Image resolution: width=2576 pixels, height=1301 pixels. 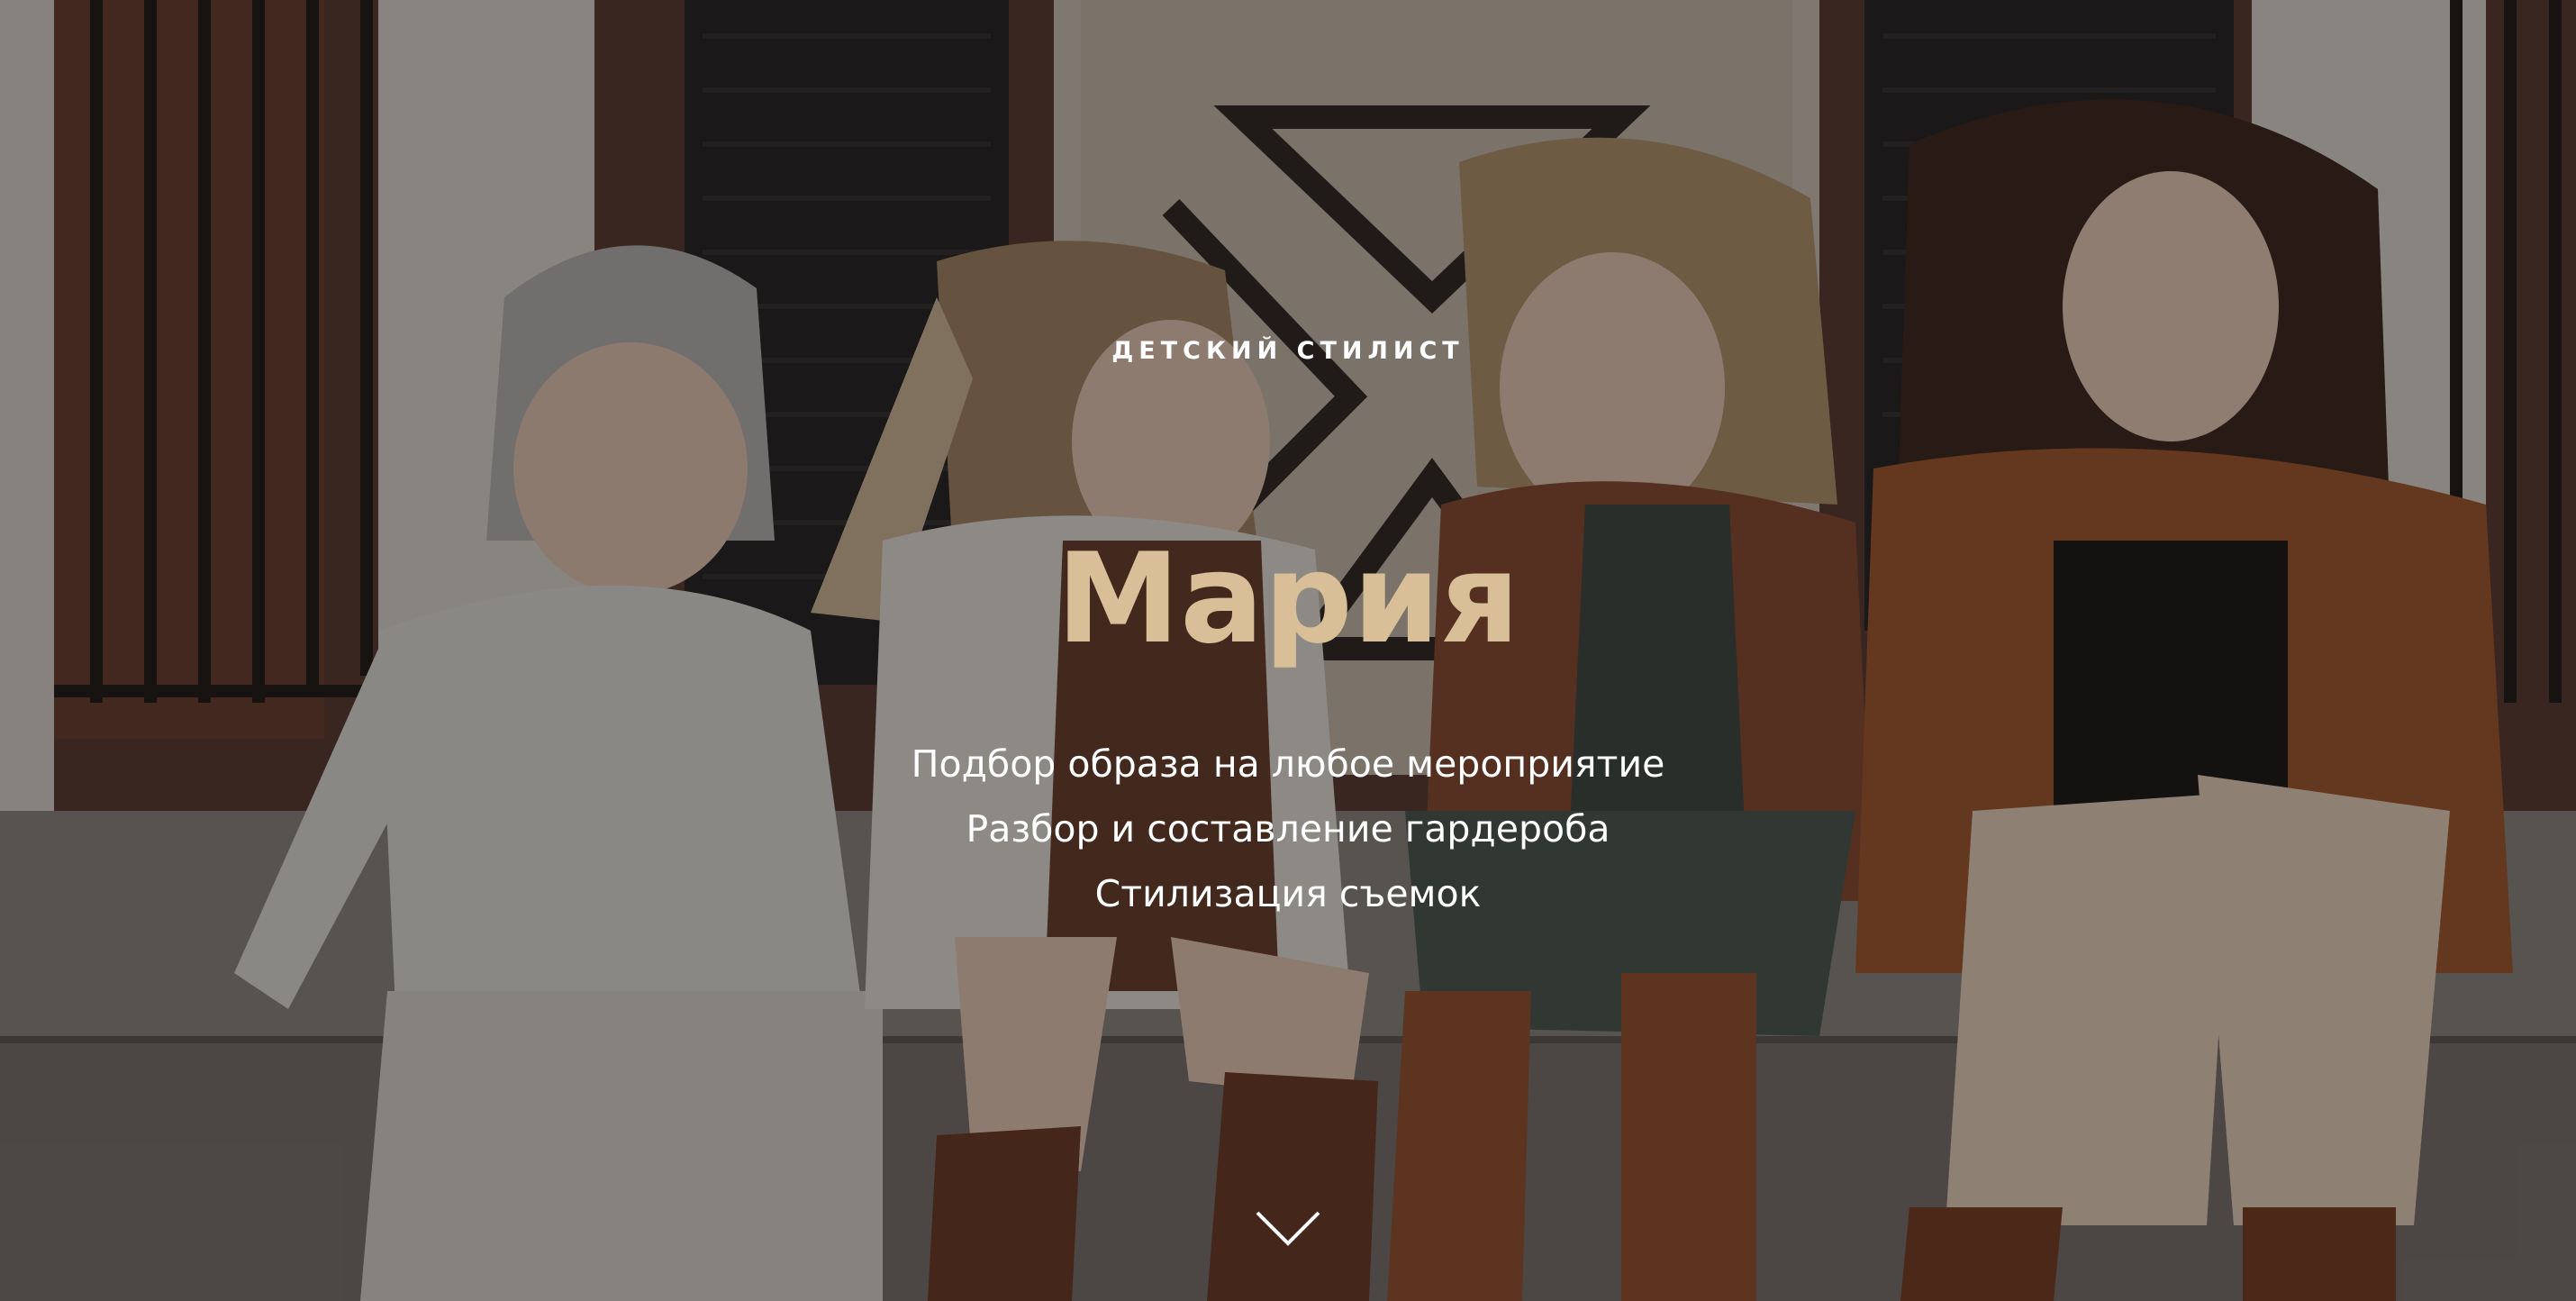 What do you see at coordinates (1288, 764) in the screenshot?
I see `service-item: Подбор образа на любое мероприятие` at bounding box center [1288, 764].